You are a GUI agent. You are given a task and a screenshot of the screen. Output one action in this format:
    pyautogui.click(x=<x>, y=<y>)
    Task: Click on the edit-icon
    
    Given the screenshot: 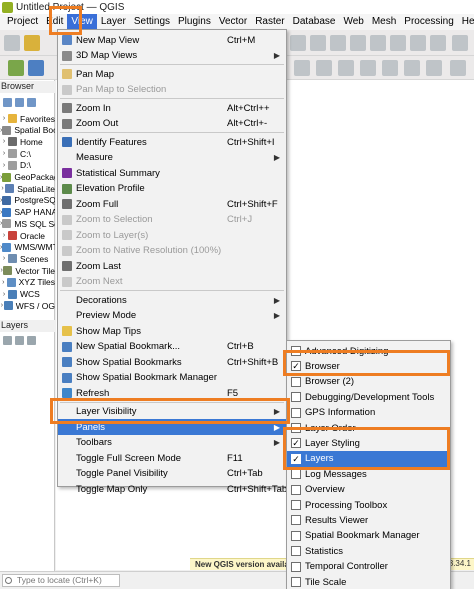 What is the action you would take?
    pyautogui.click(x=36, y=68)
    